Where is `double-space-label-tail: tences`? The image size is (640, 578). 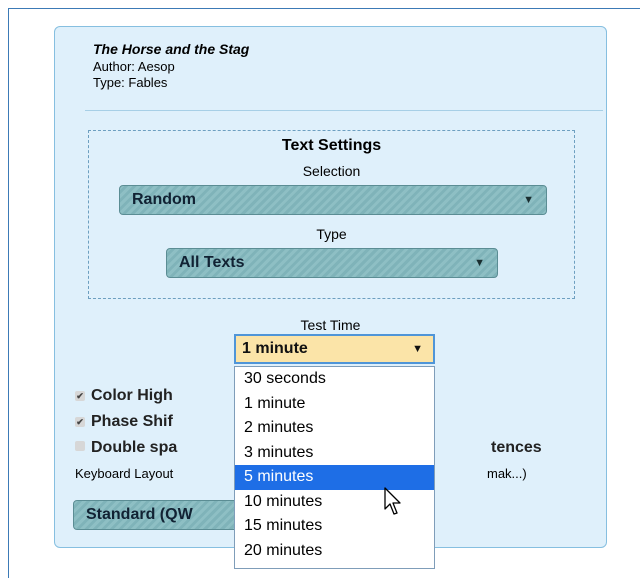
double-space-label-tail: tences is located at coordinates (516, 447).